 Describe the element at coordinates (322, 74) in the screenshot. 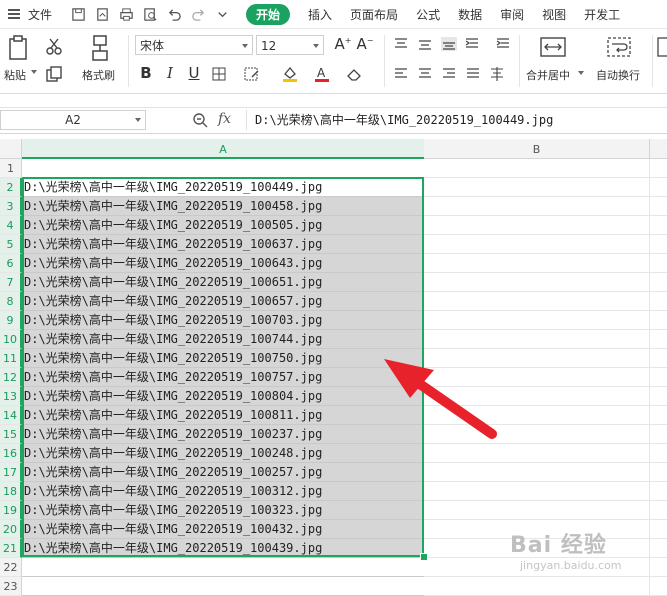

I see `font-color-icon: A` at that location.